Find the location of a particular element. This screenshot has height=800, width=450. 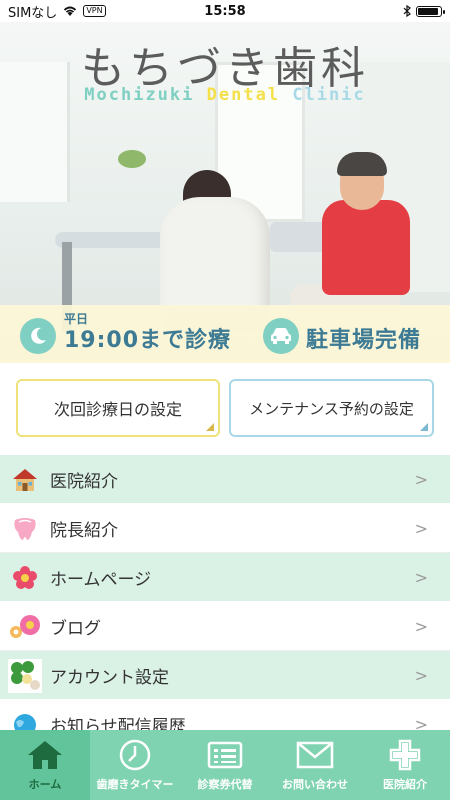

menu-item-notification-history: お知らせ配信履歴 > is located at coordinates (225, 715).